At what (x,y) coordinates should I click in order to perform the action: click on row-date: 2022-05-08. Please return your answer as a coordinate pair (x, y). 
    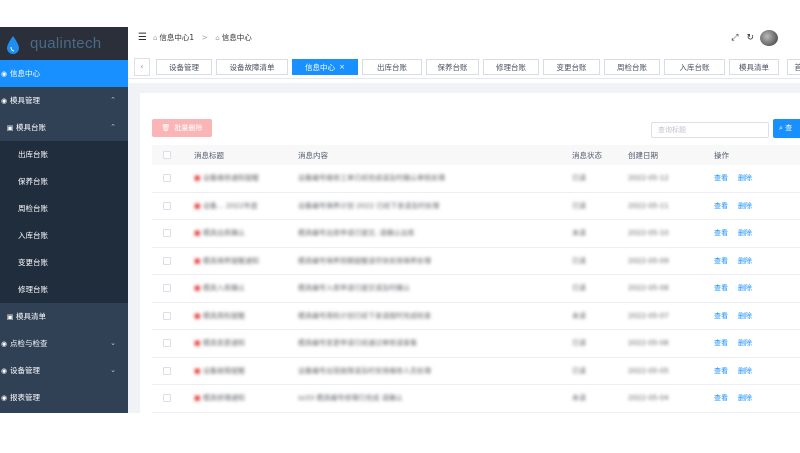
    Looking at the image, I should click on (648, 288).